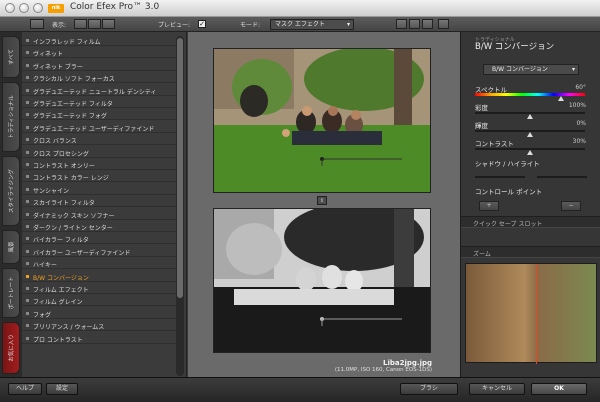 The width and height of the screenshot is (600, 402). What do you see at coordinates (42, 315) in the screenshot?
I see `filter-name: フォグ` at bounding box center [42, 315].